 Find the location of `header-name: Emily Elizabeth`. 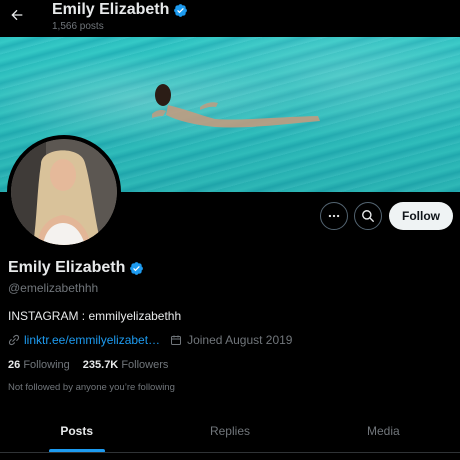

header-name: Emily Elizabeth is located at coordinates (111, 9).